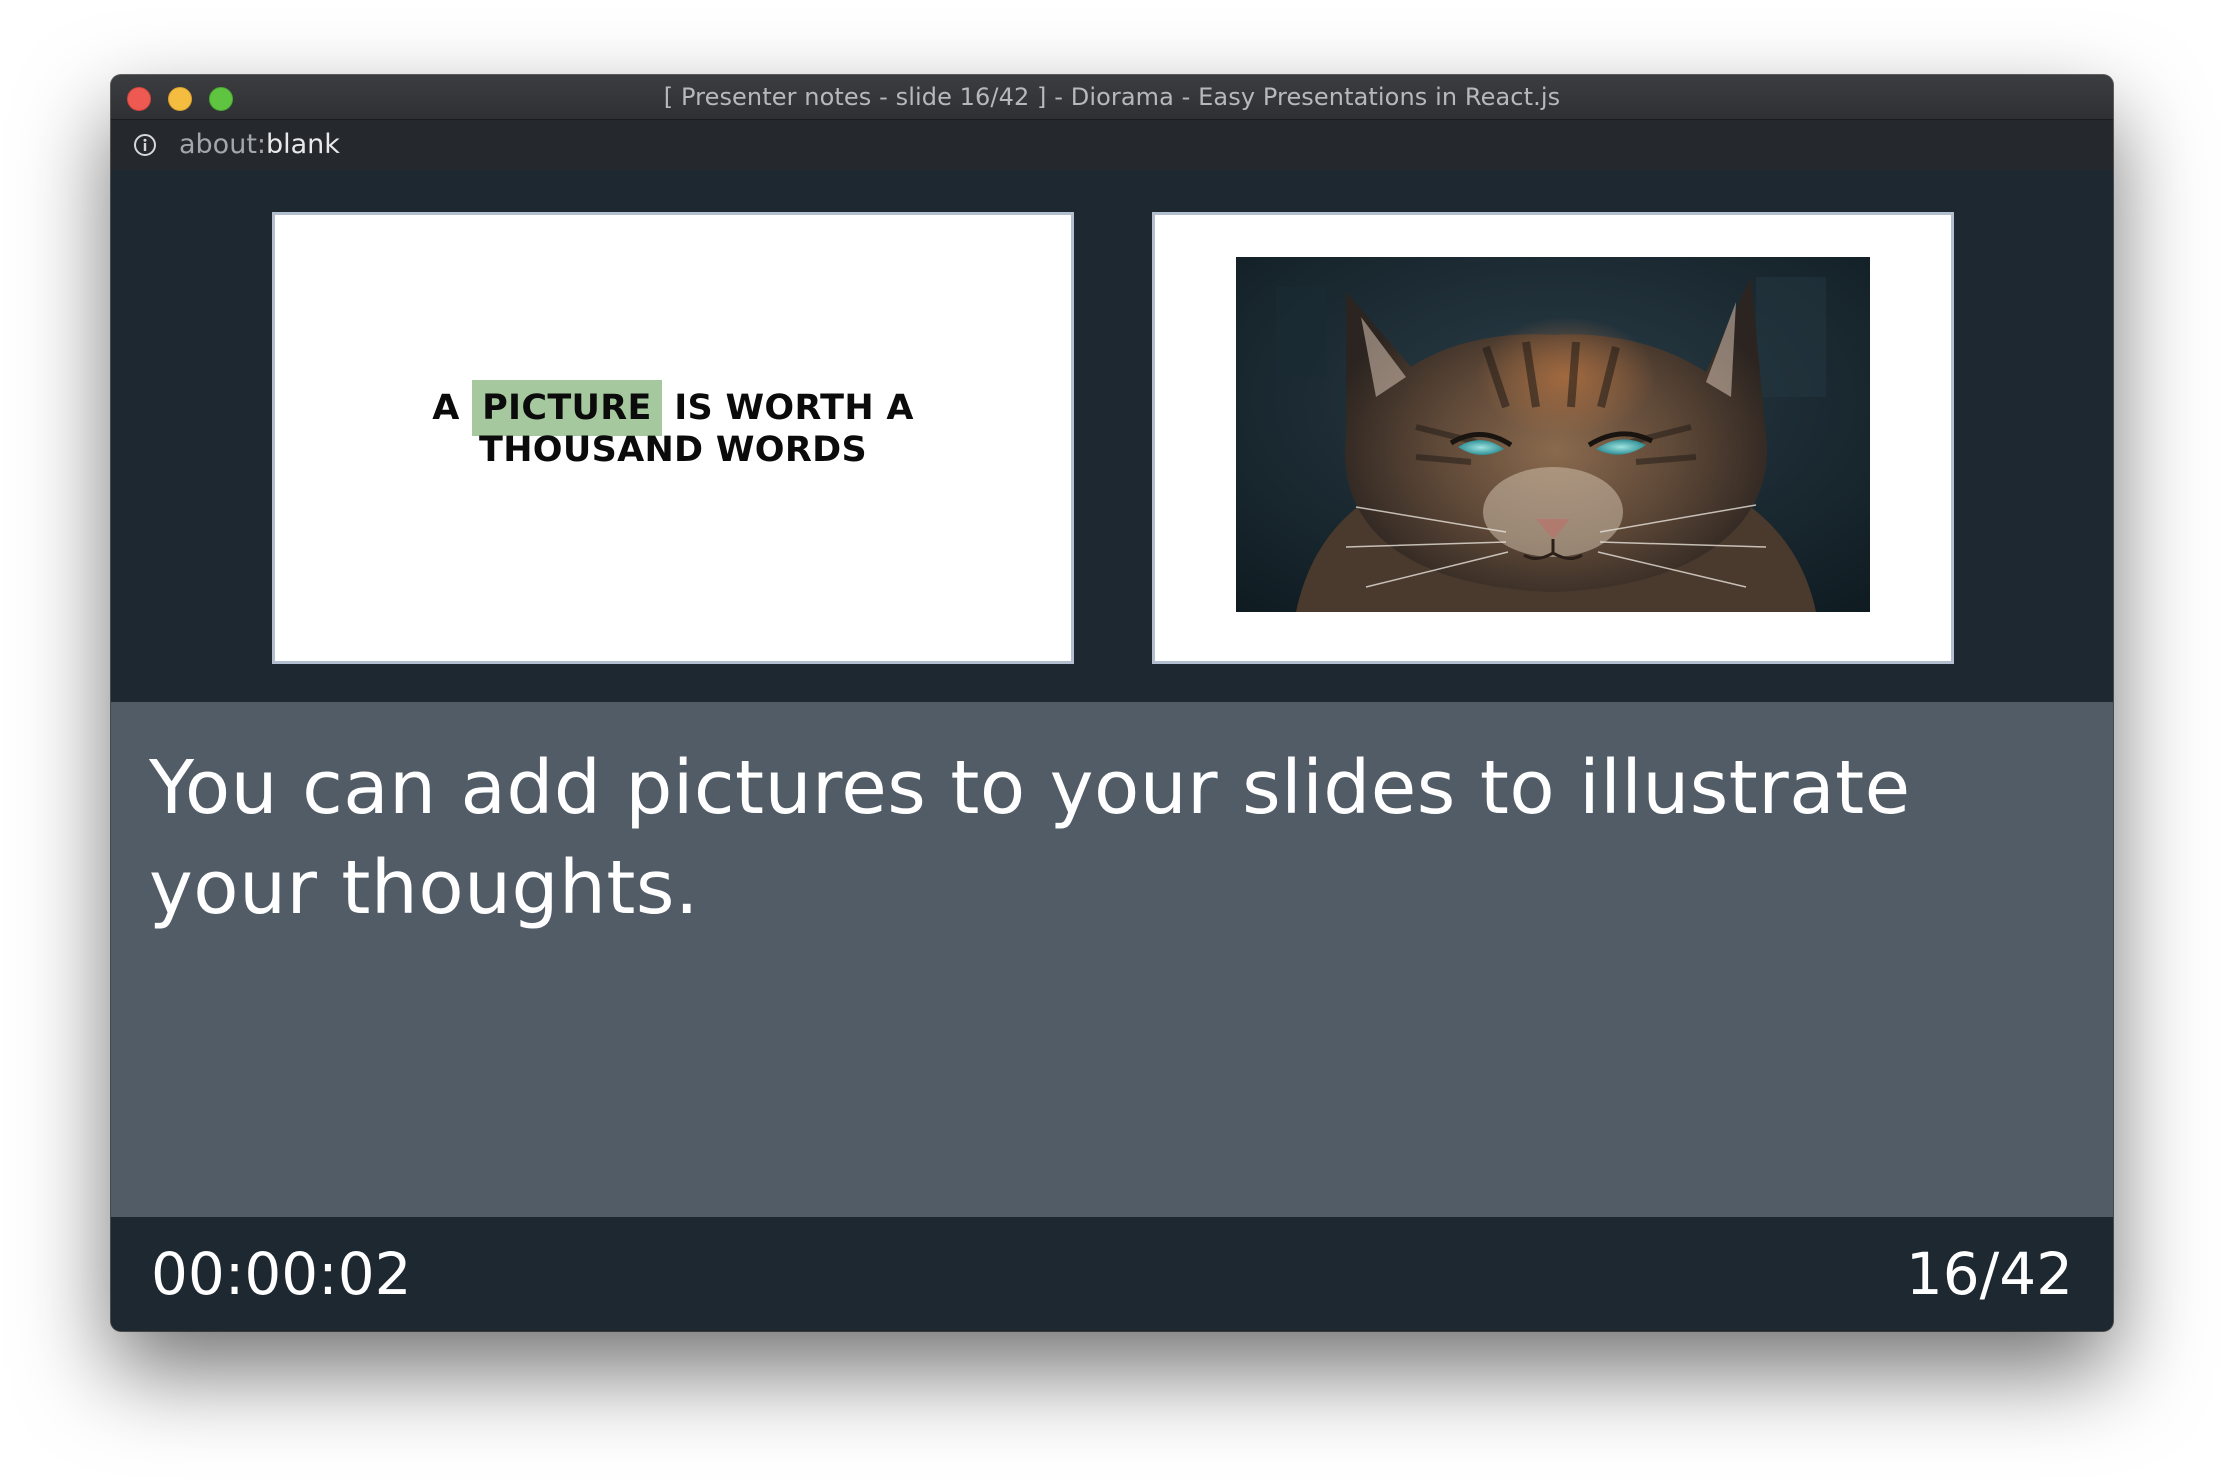 This screenshot has height=1480, width=2224. I want to click on cat-image, so click(1553, 434).